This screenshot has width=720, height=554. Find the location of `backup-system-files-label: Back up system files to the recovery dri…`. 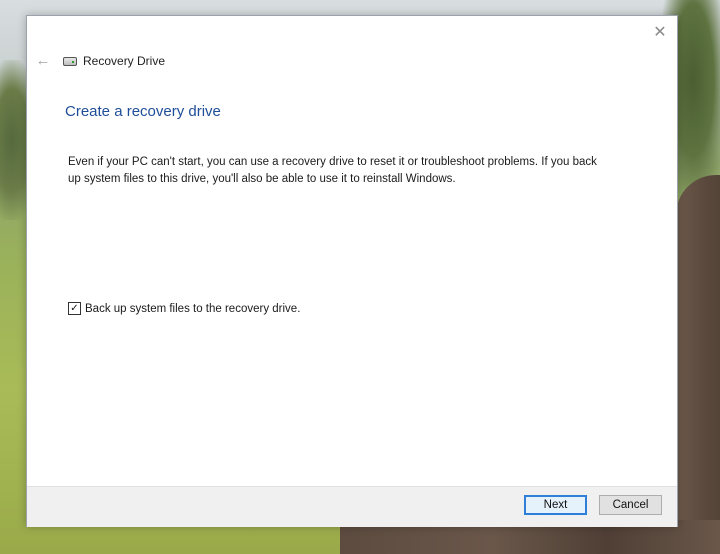

backup-system-files-label: Back up system files to the recovery dri… is located at coordinates (192, 309).